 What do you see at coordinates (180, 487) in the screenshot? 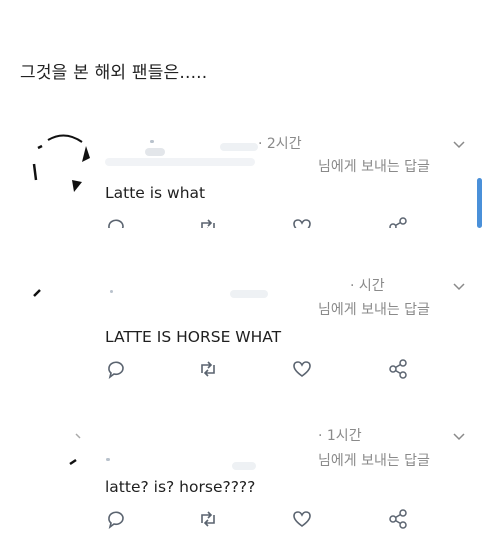
I see `tweet-text: latte? is? horse????` at bounding box center [180, 487].